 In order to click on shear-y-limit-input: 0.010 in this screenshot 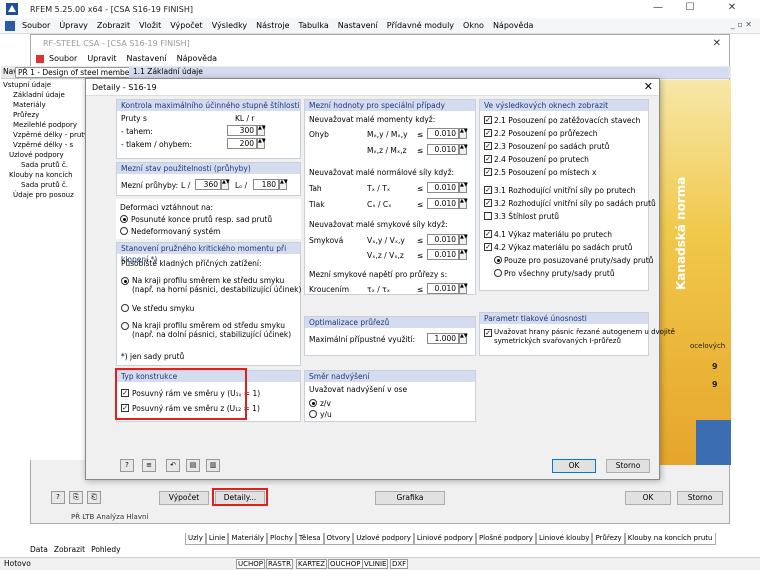, I will do `click(443, 239)`.